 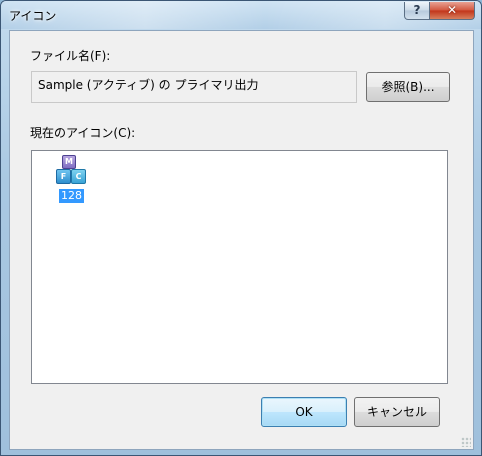 What do you see at coordinates (83, 133) in the screenshot?
I see `current-icon-label: 現在のアイコン(C):` at bounding box center [83, 133].